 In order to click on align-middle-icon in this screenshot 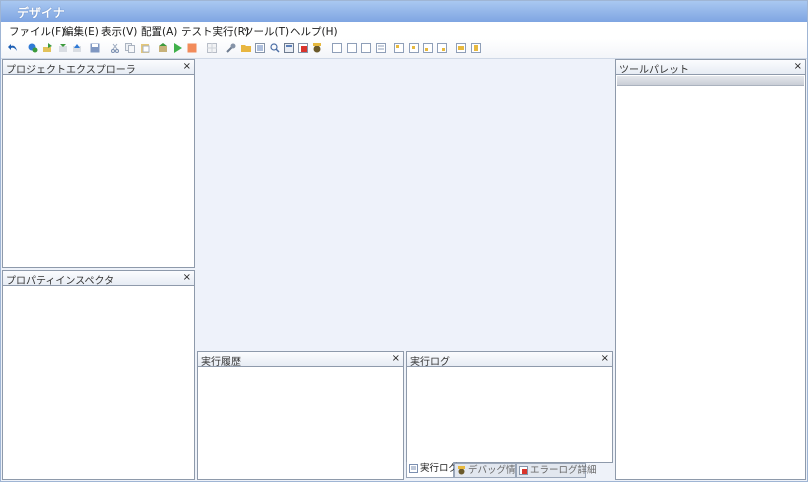, I will do `click(414, 48)`.